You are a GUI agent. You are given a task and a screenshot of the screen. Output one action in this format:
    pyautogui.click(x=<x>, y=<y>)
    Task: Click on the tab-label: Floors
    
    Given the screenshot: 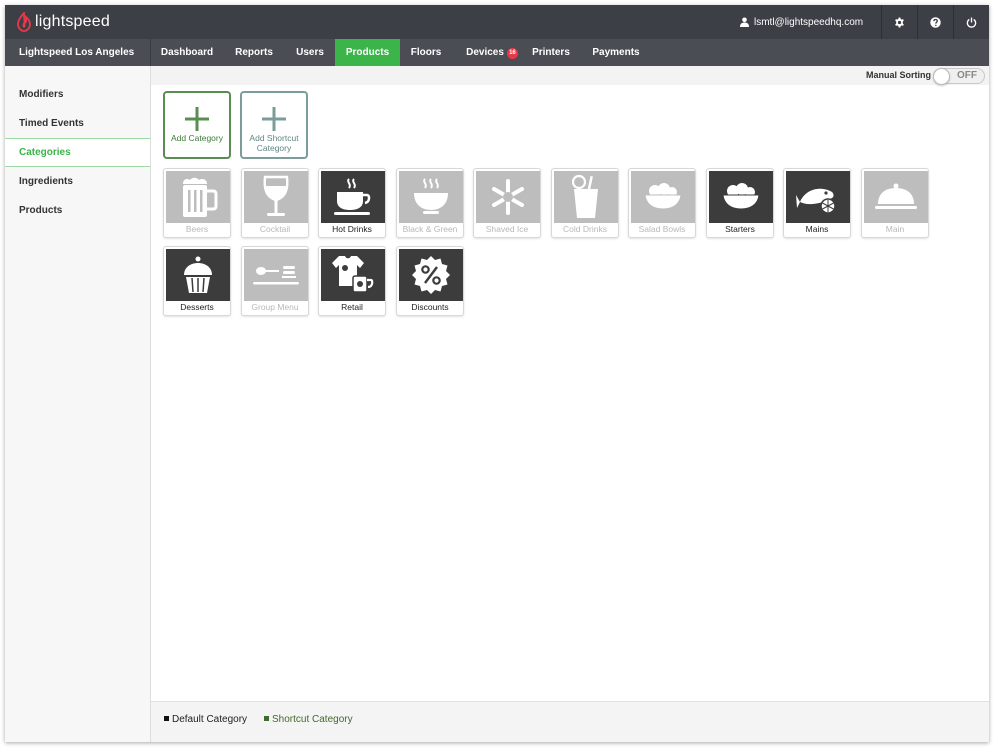 What is the action you would take?
    pyautogui.click(x=426, y=52)
    